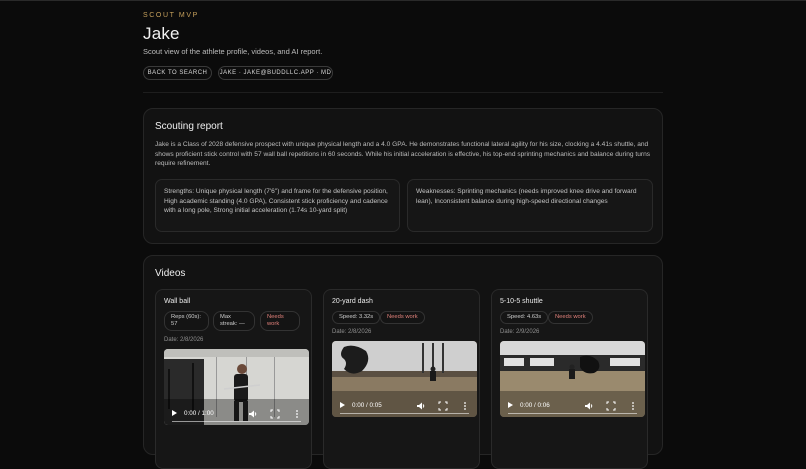 This screenshot has width=806, height=469. Describe the element at coordinates (236, 412) in the screenshot. I see `player-controls: 0:00 / 1:00` at that location.